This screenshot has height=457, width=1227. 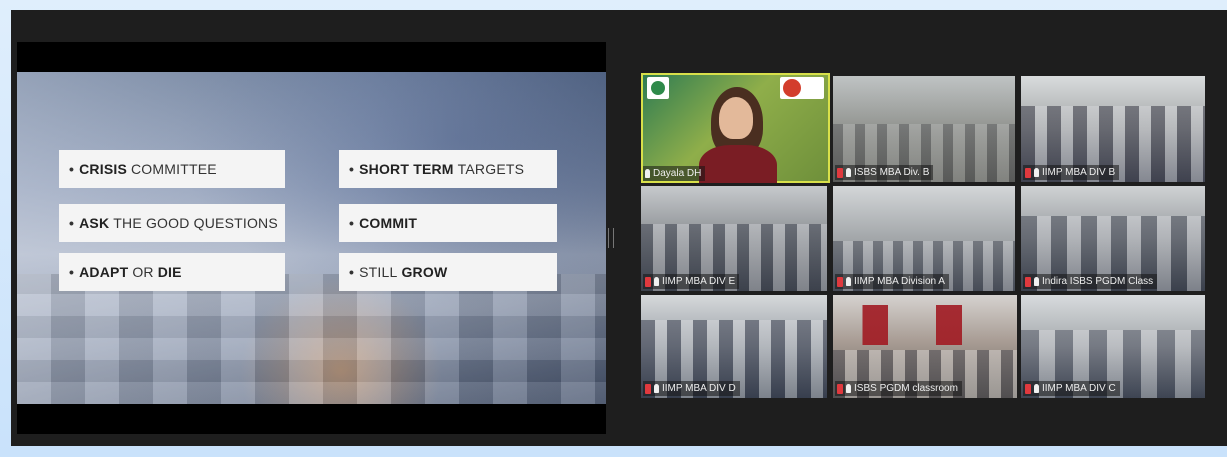 What do you see at coordinates (1071, 172) in the screenshot?
I see `participant-name-label: IIMP MBA DIV B` at bounding box center [1071, 172].